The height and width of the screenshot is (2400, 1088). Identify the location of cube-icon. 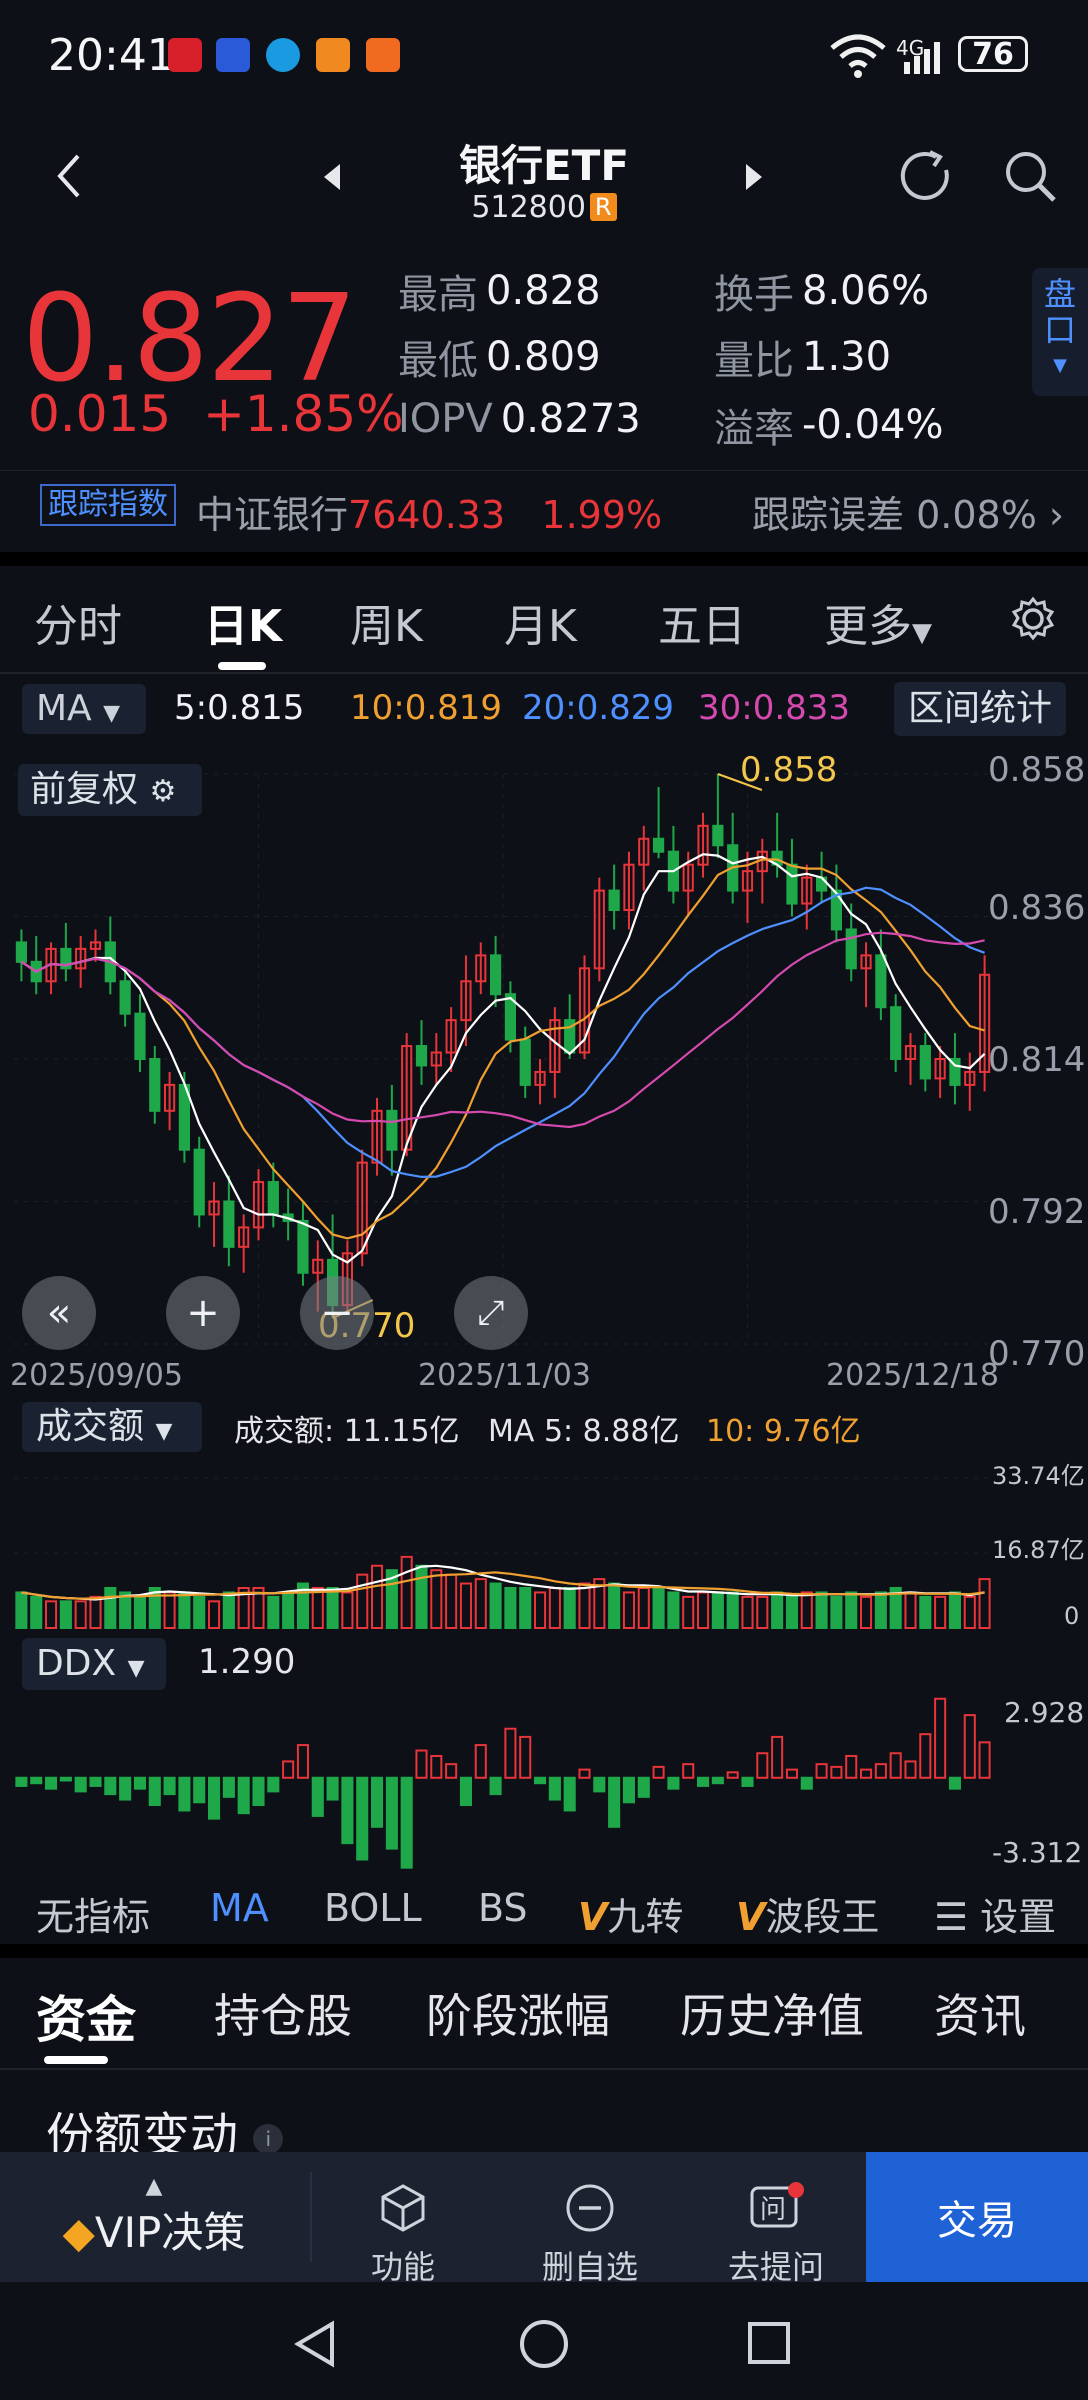
(403, 2208).